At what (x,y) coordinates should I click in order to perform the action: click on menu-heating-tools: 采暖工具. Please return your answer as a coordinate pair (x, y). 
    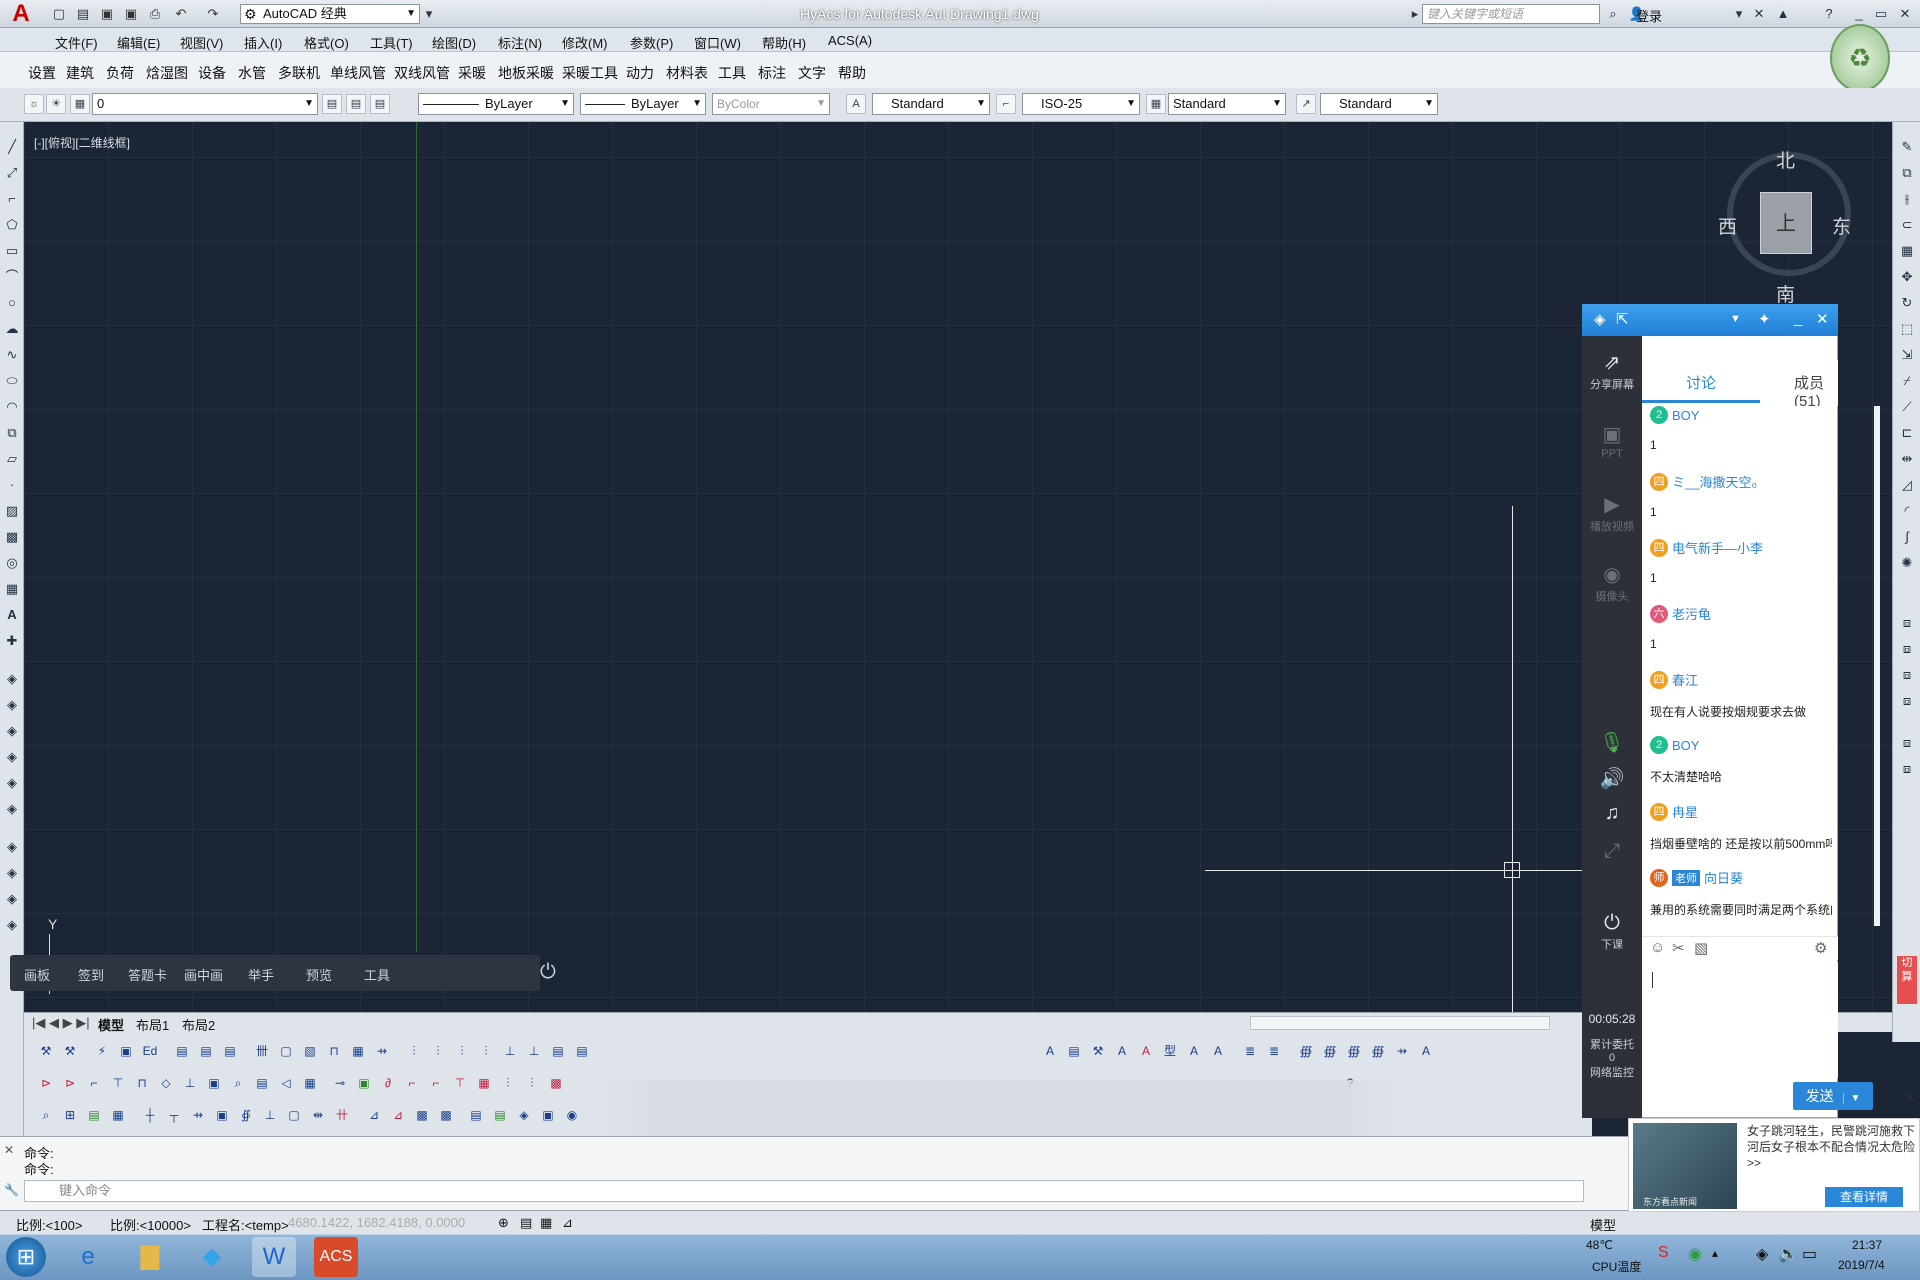
    Looking at the image, I should click on (590, 73).